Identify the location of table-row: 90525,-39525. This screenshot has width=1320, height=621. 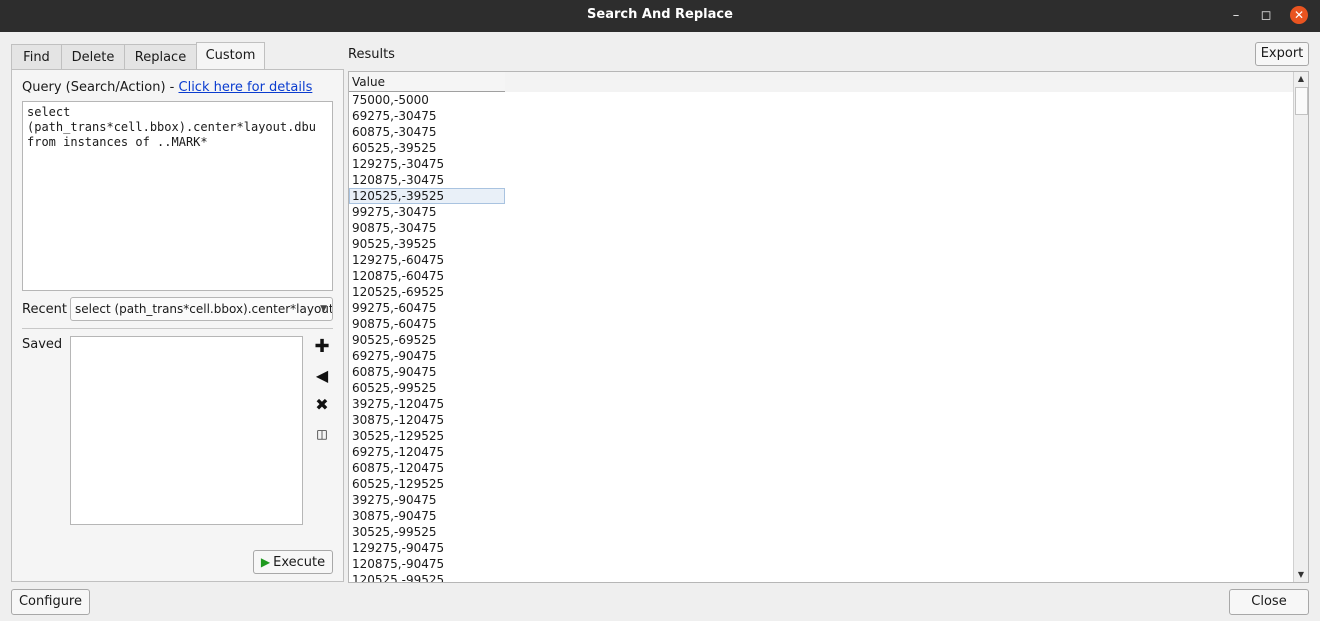
(427, 244).